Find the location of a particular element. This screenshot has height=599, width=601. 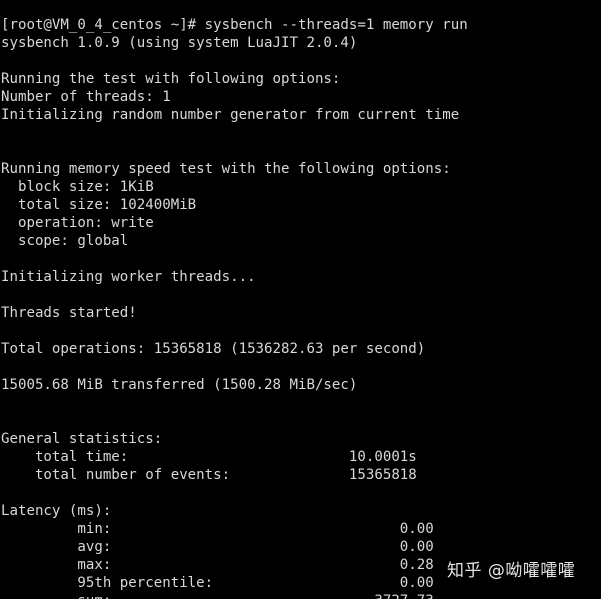

terminal-line: total time: 10.0001s is located at coordinates (209, 457).